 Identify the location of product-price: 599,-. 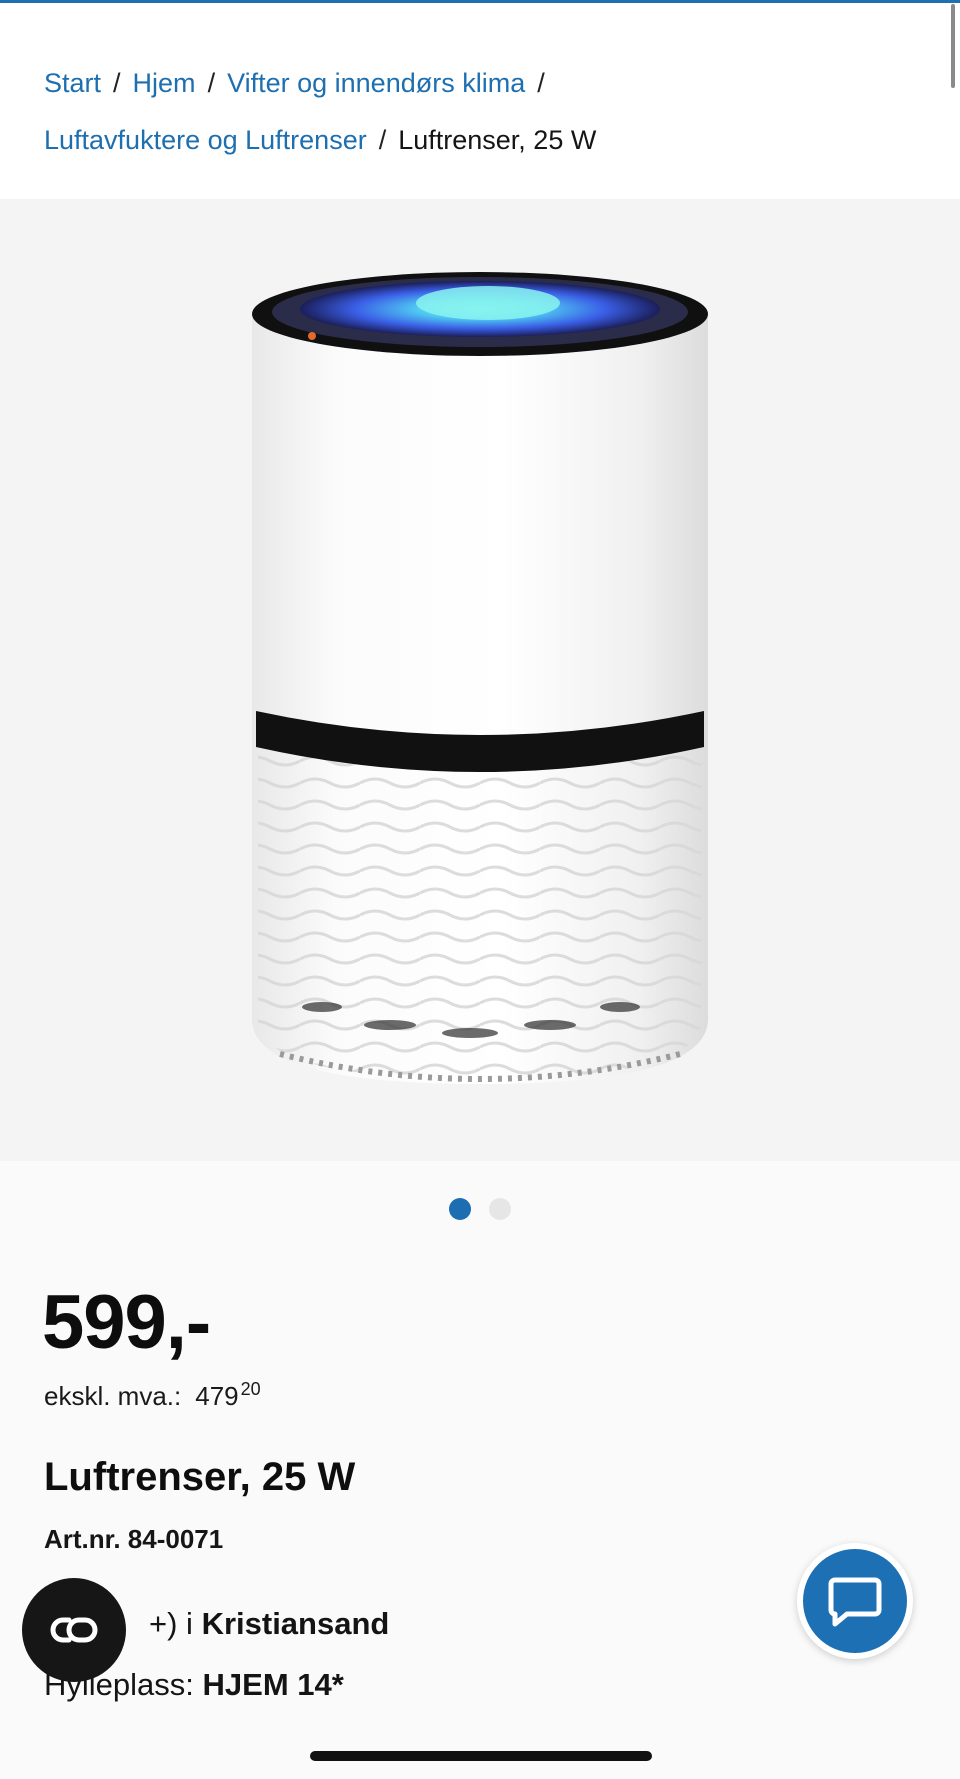
(126, 1322).